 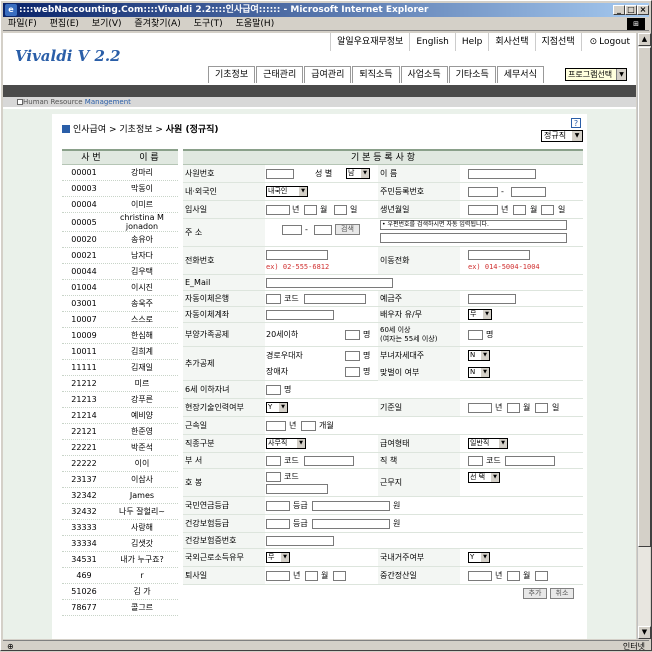 I want to click on dept-code-input, so click(x=273, y=461).